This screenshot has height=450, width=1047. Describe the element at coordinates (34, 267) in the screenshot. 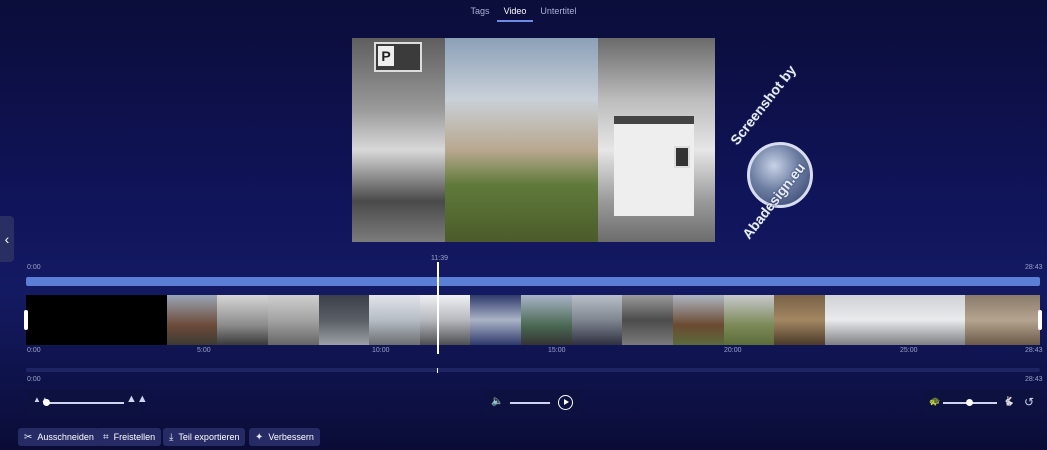

I see `timeline-start-time: 0:00` at that location.